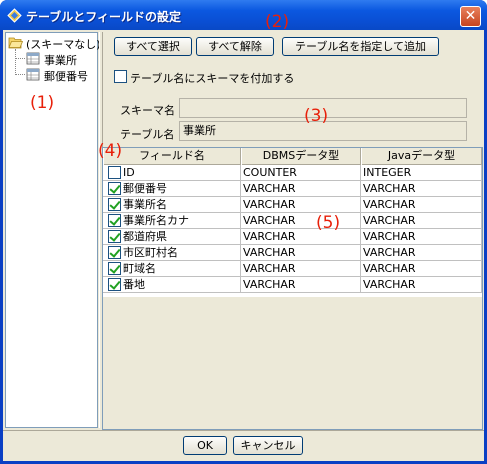 This screenshot has height=464, width=487. What do you see at coordinates (235, 46) in the screenshot?
I see `deselect-all-button: すべて解除` at bounding box center [235, 46].